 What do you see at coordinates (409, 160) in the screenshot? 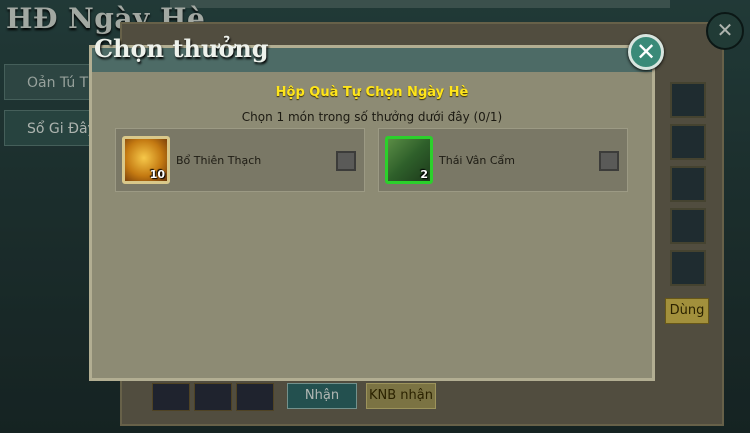
I see `green-brocade-icon: 2` at bounding box center [409, 160].